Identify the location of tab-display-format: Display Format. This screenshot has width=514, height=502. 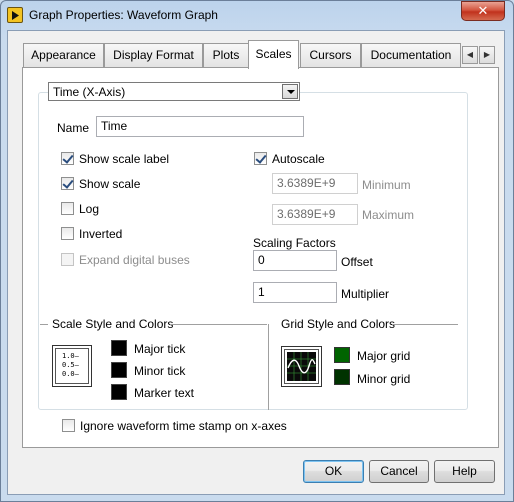
(153, 55).